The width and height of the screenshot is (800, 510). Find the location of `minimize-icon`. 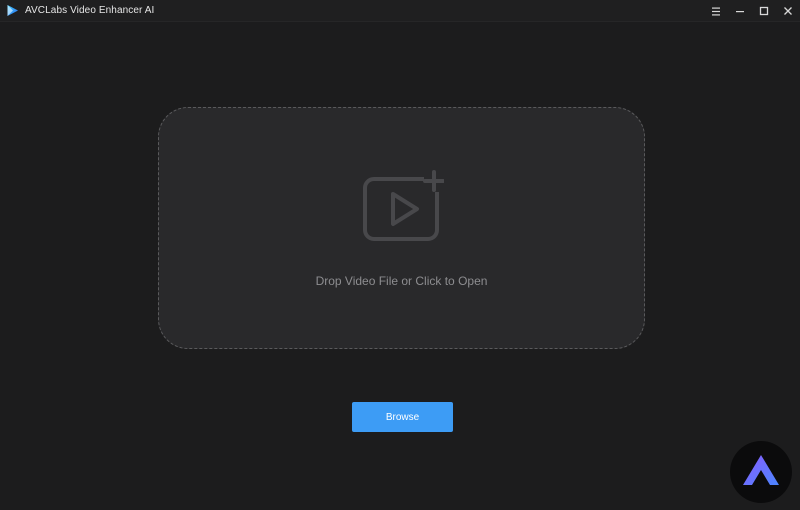

minimize-icon is located at coordinates (740, 11).